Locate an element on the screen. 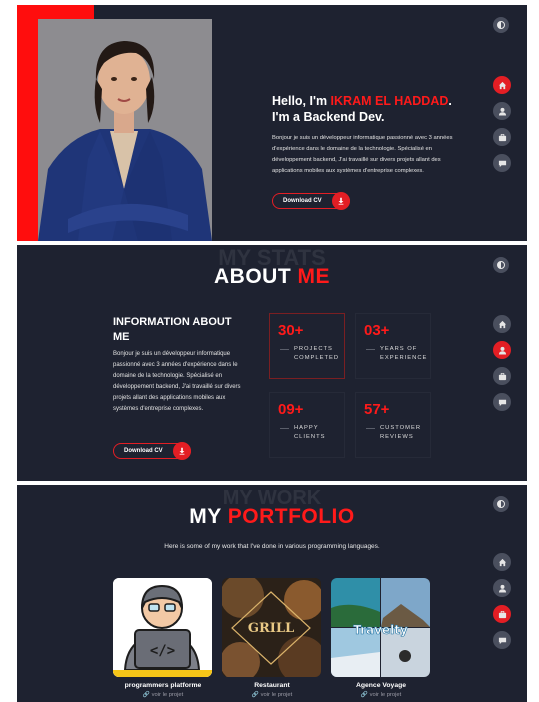 The height and width of the screenshot is (702, 539). restaurant-logo-text: GRILL is located at coordinates (271, 628).